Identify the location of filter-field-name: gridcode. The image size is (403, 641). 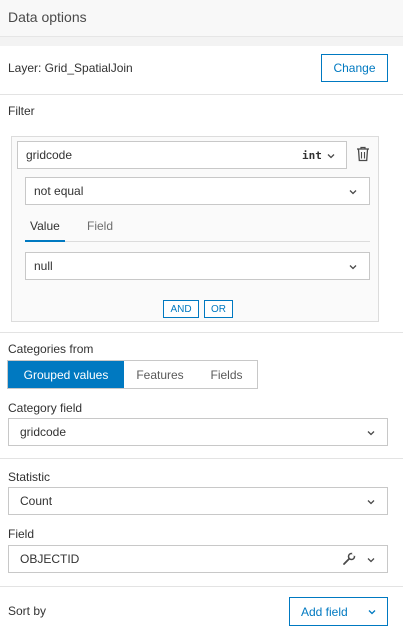
(49, 155).